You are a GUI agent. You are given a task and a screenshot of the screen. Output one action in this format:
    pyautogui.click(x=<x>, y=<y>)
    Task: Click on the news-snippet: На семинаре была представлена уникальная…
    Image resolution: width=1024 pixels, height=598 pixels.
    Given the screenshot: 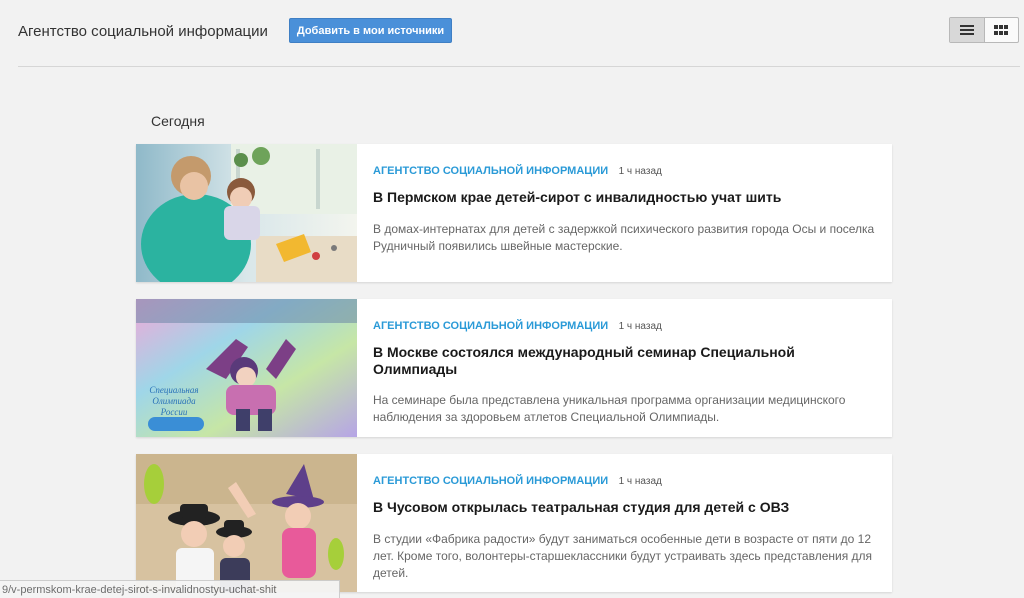 What is the action you would take?
    pyautogui.click(x=609, y=408)
    